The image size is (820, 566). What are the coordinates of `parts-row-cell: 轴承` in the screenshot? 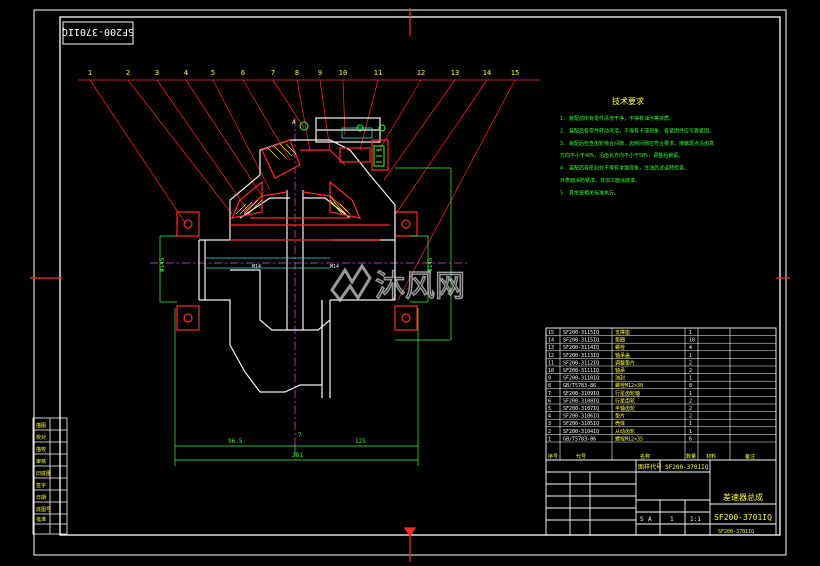 It's located at (620, 370).